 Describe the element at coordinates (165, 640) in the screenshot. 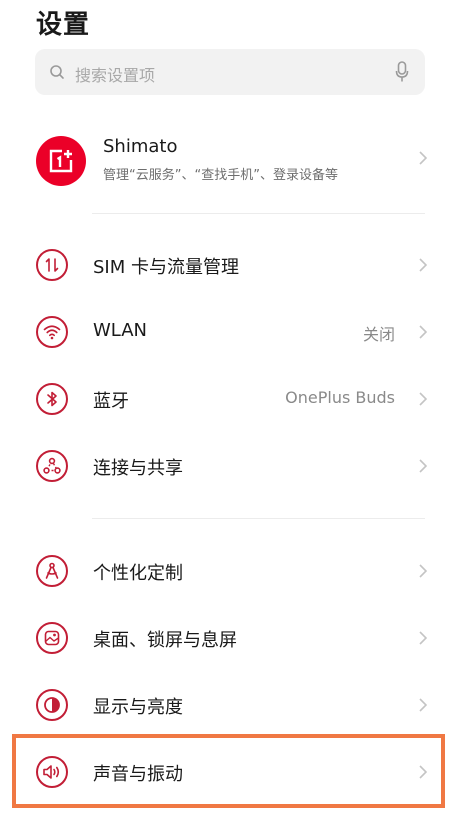

I see `item-label: 桌面、锁屏与息屏` at that location.